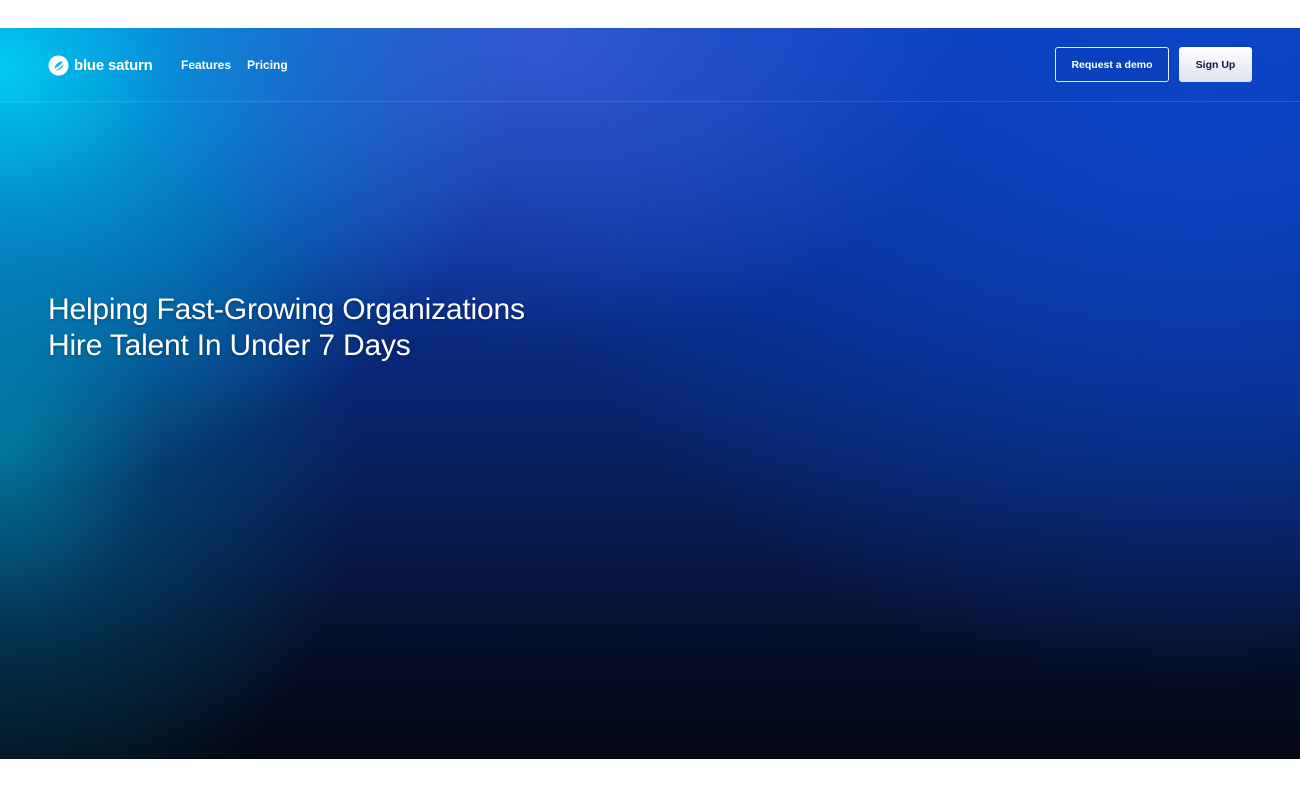  Describe the element at coordinates (206, 65) in the screenshot. I see `nav-link-features: Features` at that location.